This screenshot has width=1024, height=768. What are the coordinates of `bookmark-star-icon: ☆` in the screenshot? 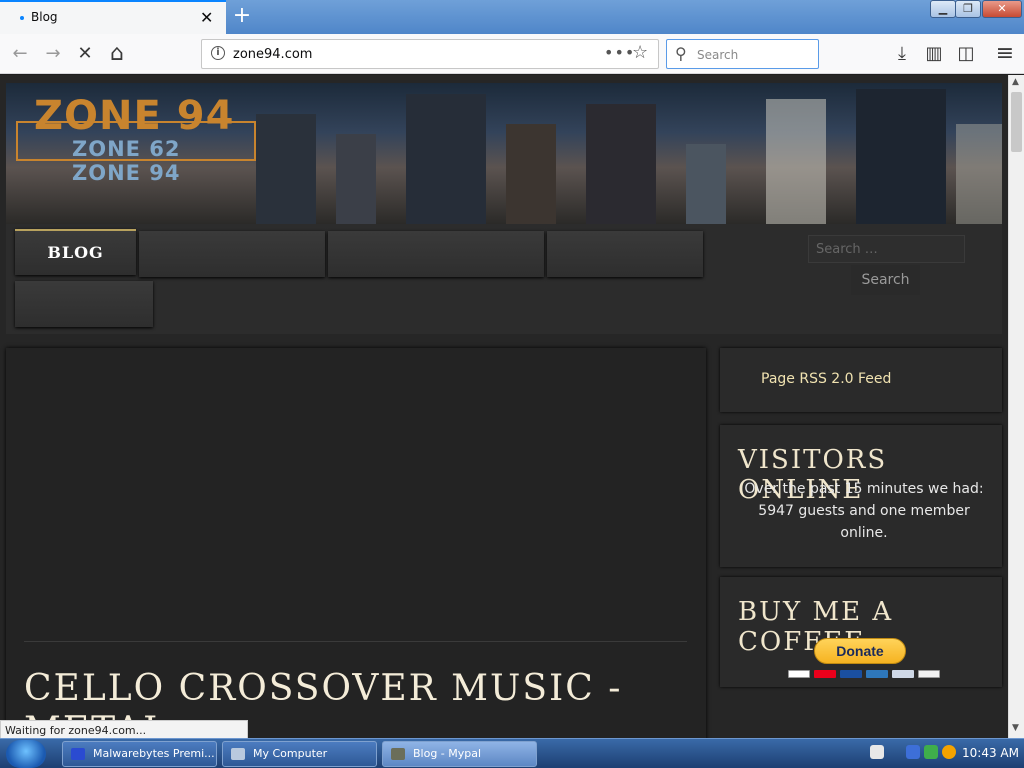 It's located at (640, 52).